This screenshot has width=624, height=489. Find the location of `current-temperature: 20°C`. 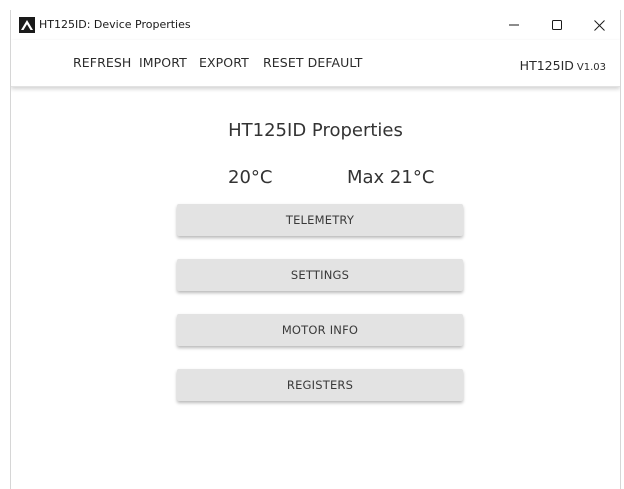

current-temperature: 20°C is located at coordinates (250, 177).